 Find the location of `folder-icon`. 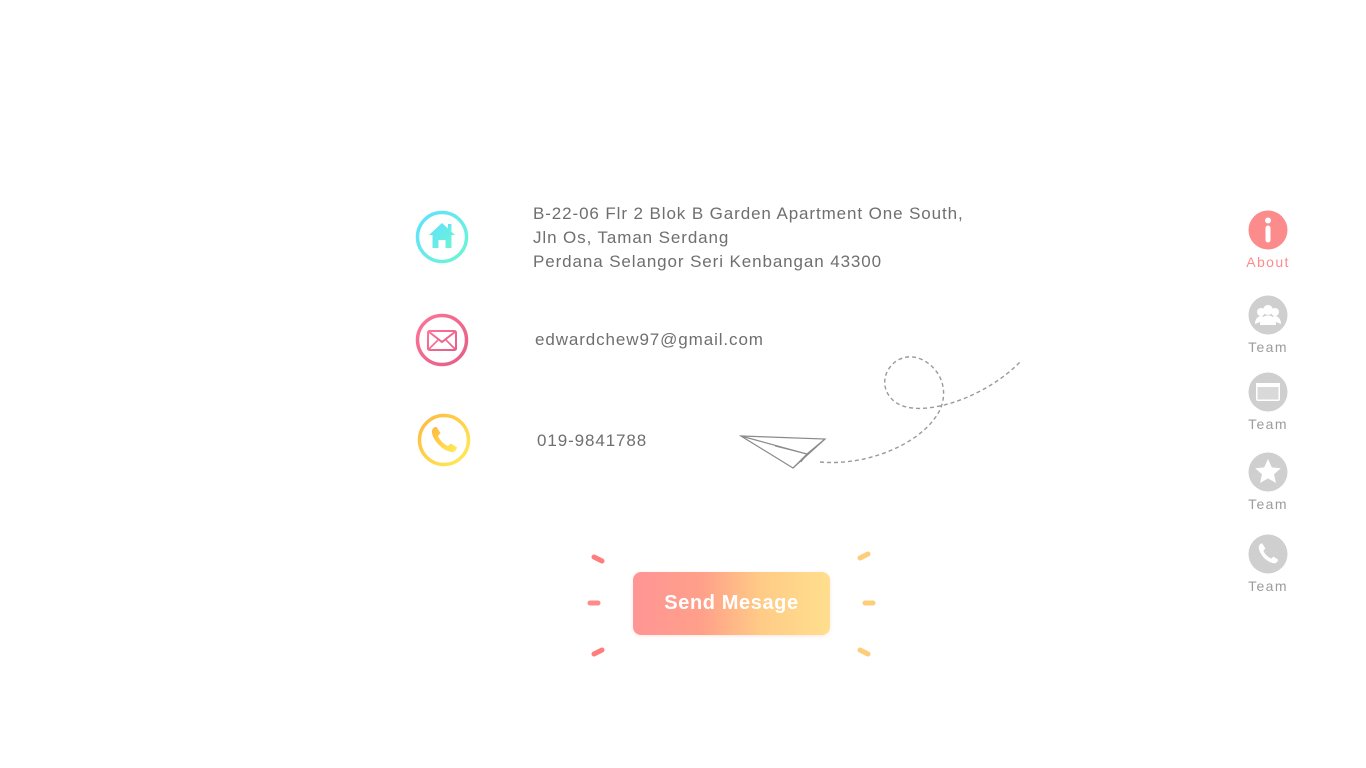

folder-icon is located at coordinates (1268, 392).